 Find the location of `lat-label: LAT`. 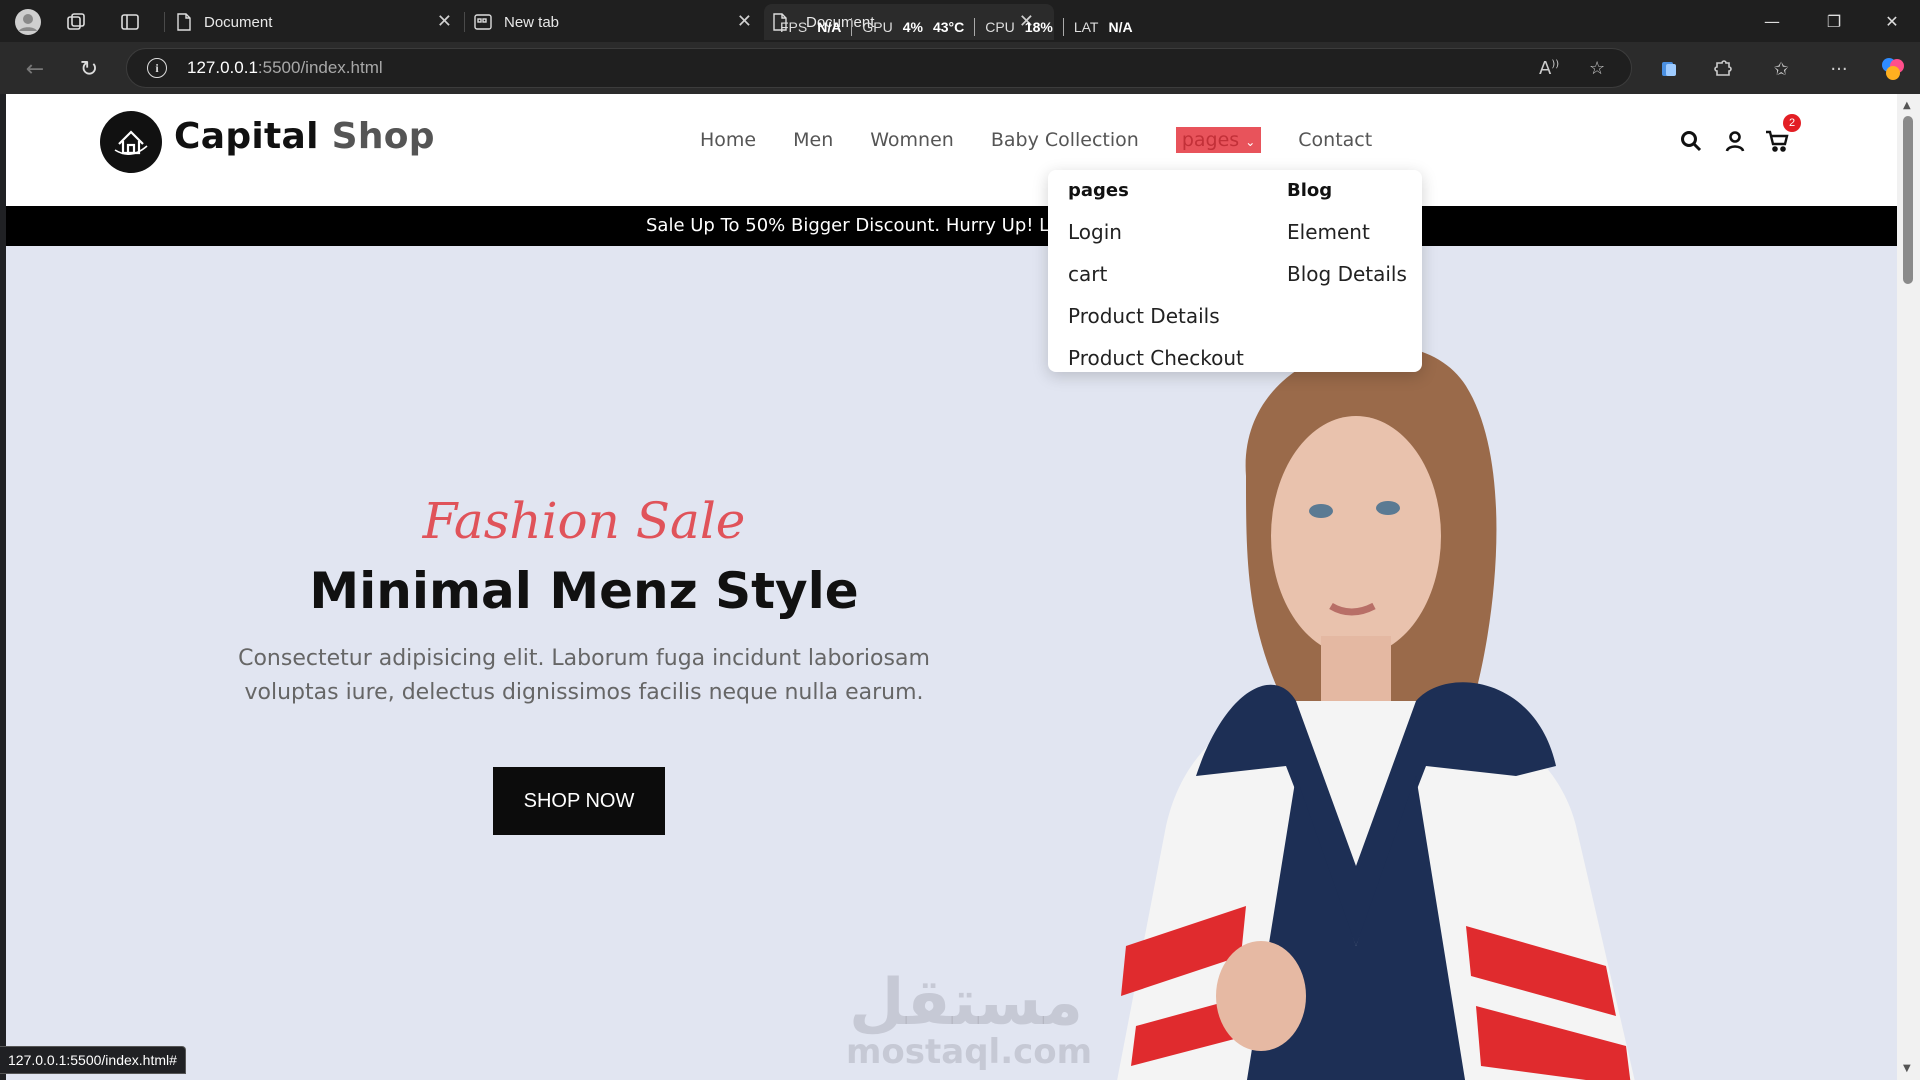

lat-label: LAT is located at coordinates (1086, 27).